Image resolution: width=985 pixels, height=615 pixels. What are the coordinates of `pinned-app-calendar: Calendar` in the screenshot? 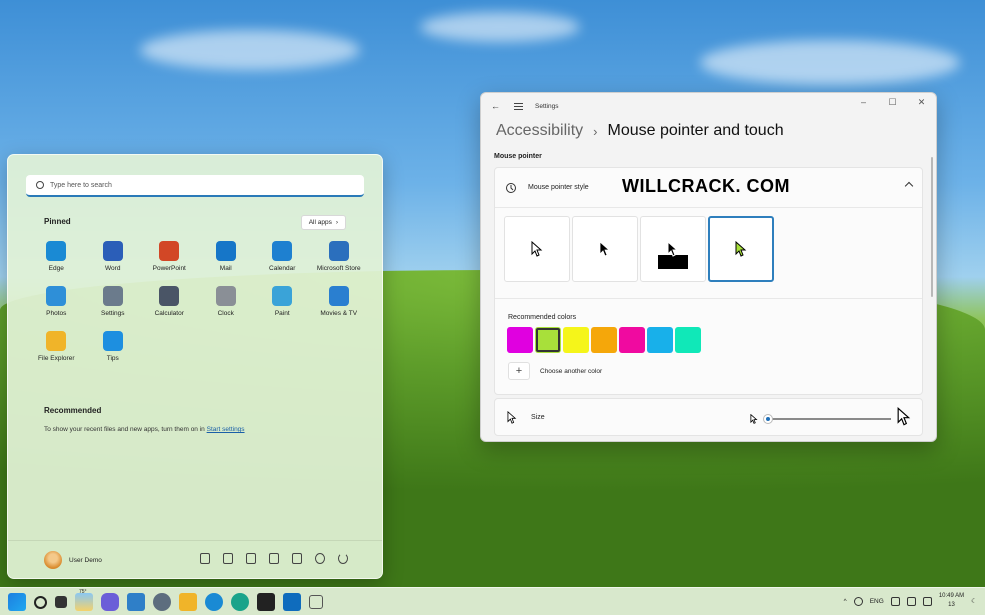 It's located at (282, 256).